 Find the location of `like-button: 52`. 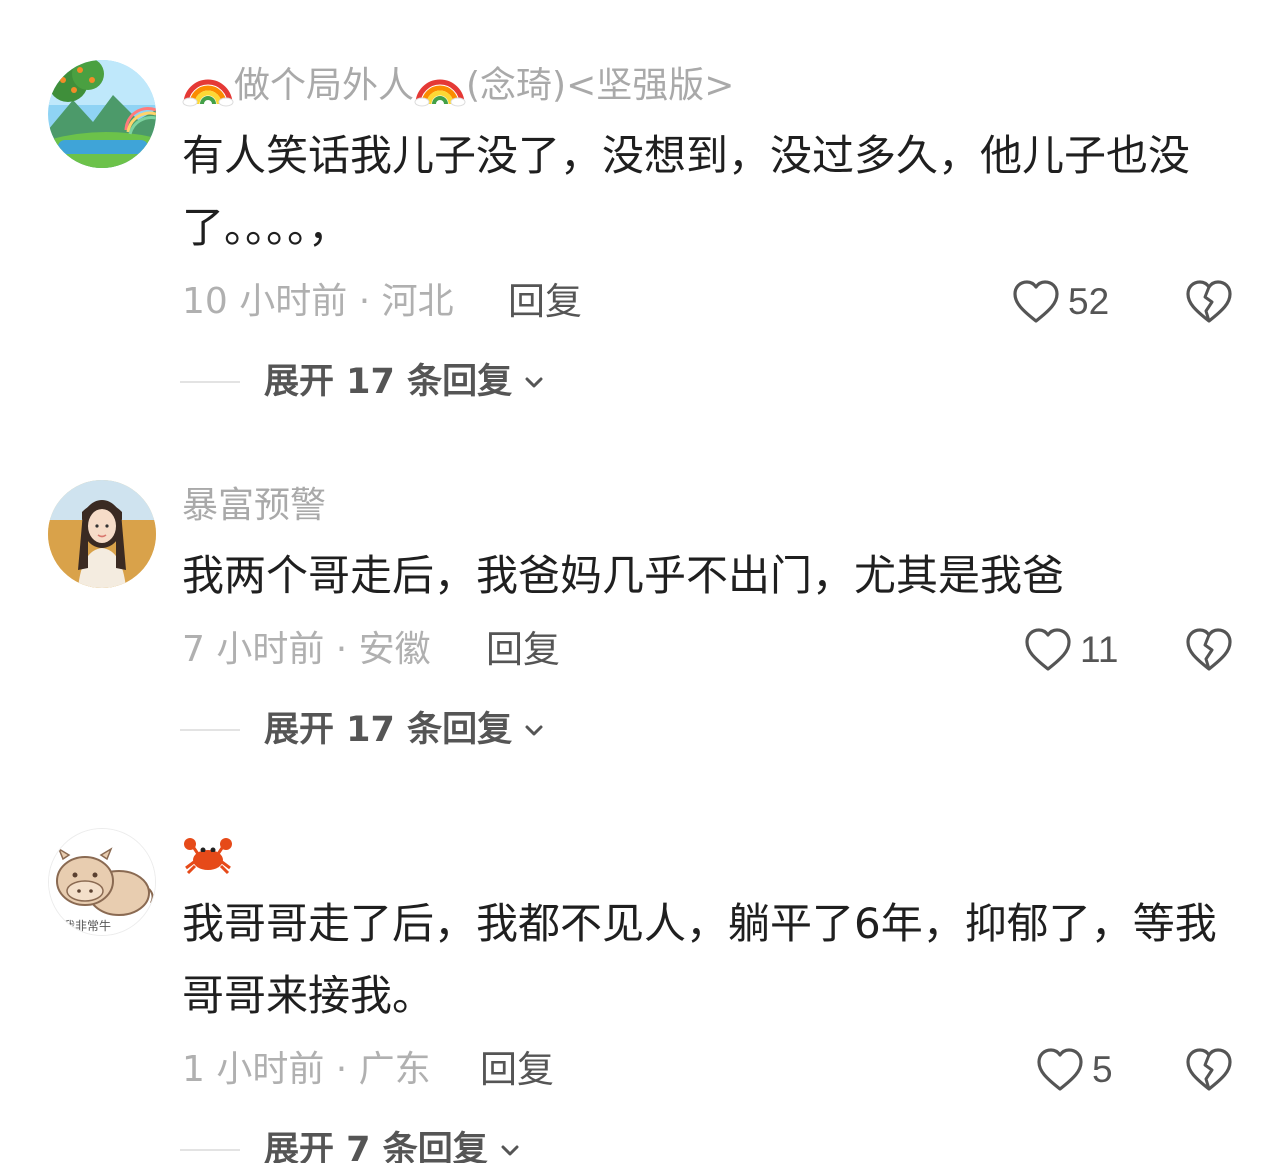

like-button: 52 is located at coordinates (1060, 302).